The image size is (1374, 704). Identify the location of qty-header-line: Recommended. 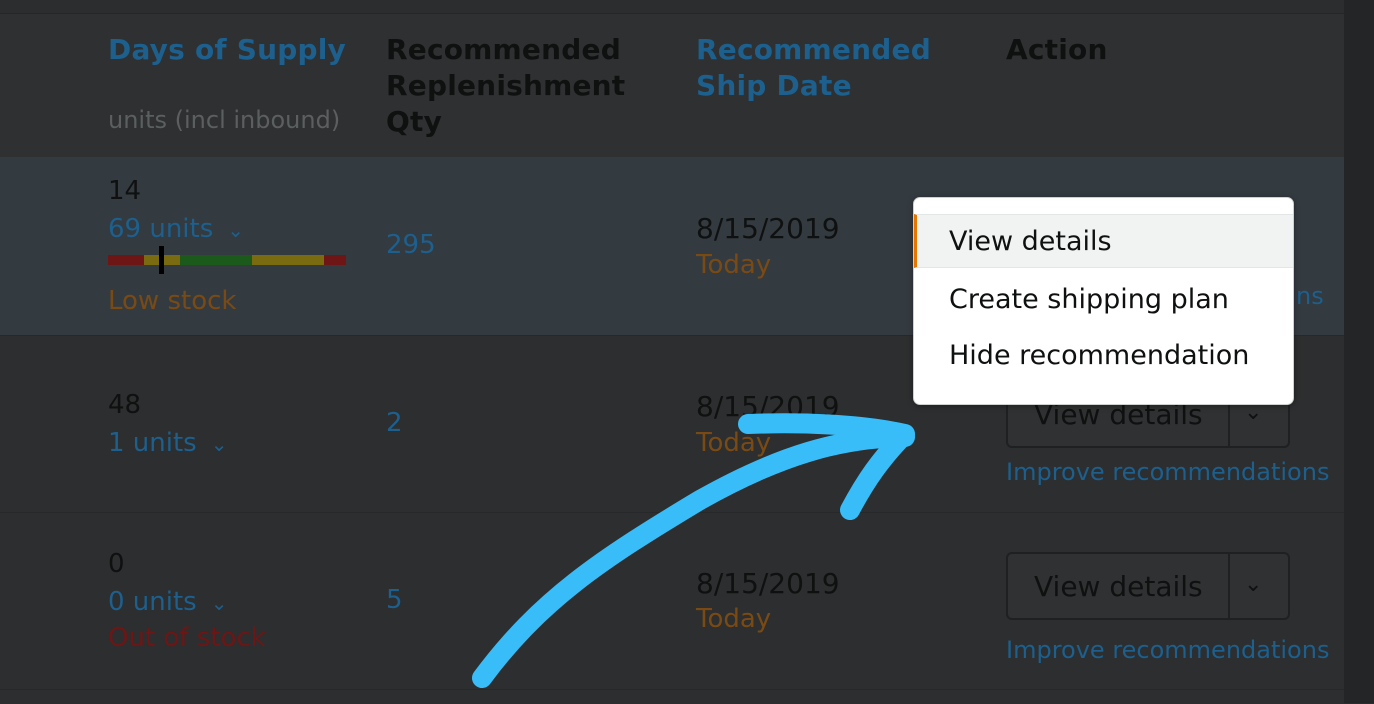
(503, 49).